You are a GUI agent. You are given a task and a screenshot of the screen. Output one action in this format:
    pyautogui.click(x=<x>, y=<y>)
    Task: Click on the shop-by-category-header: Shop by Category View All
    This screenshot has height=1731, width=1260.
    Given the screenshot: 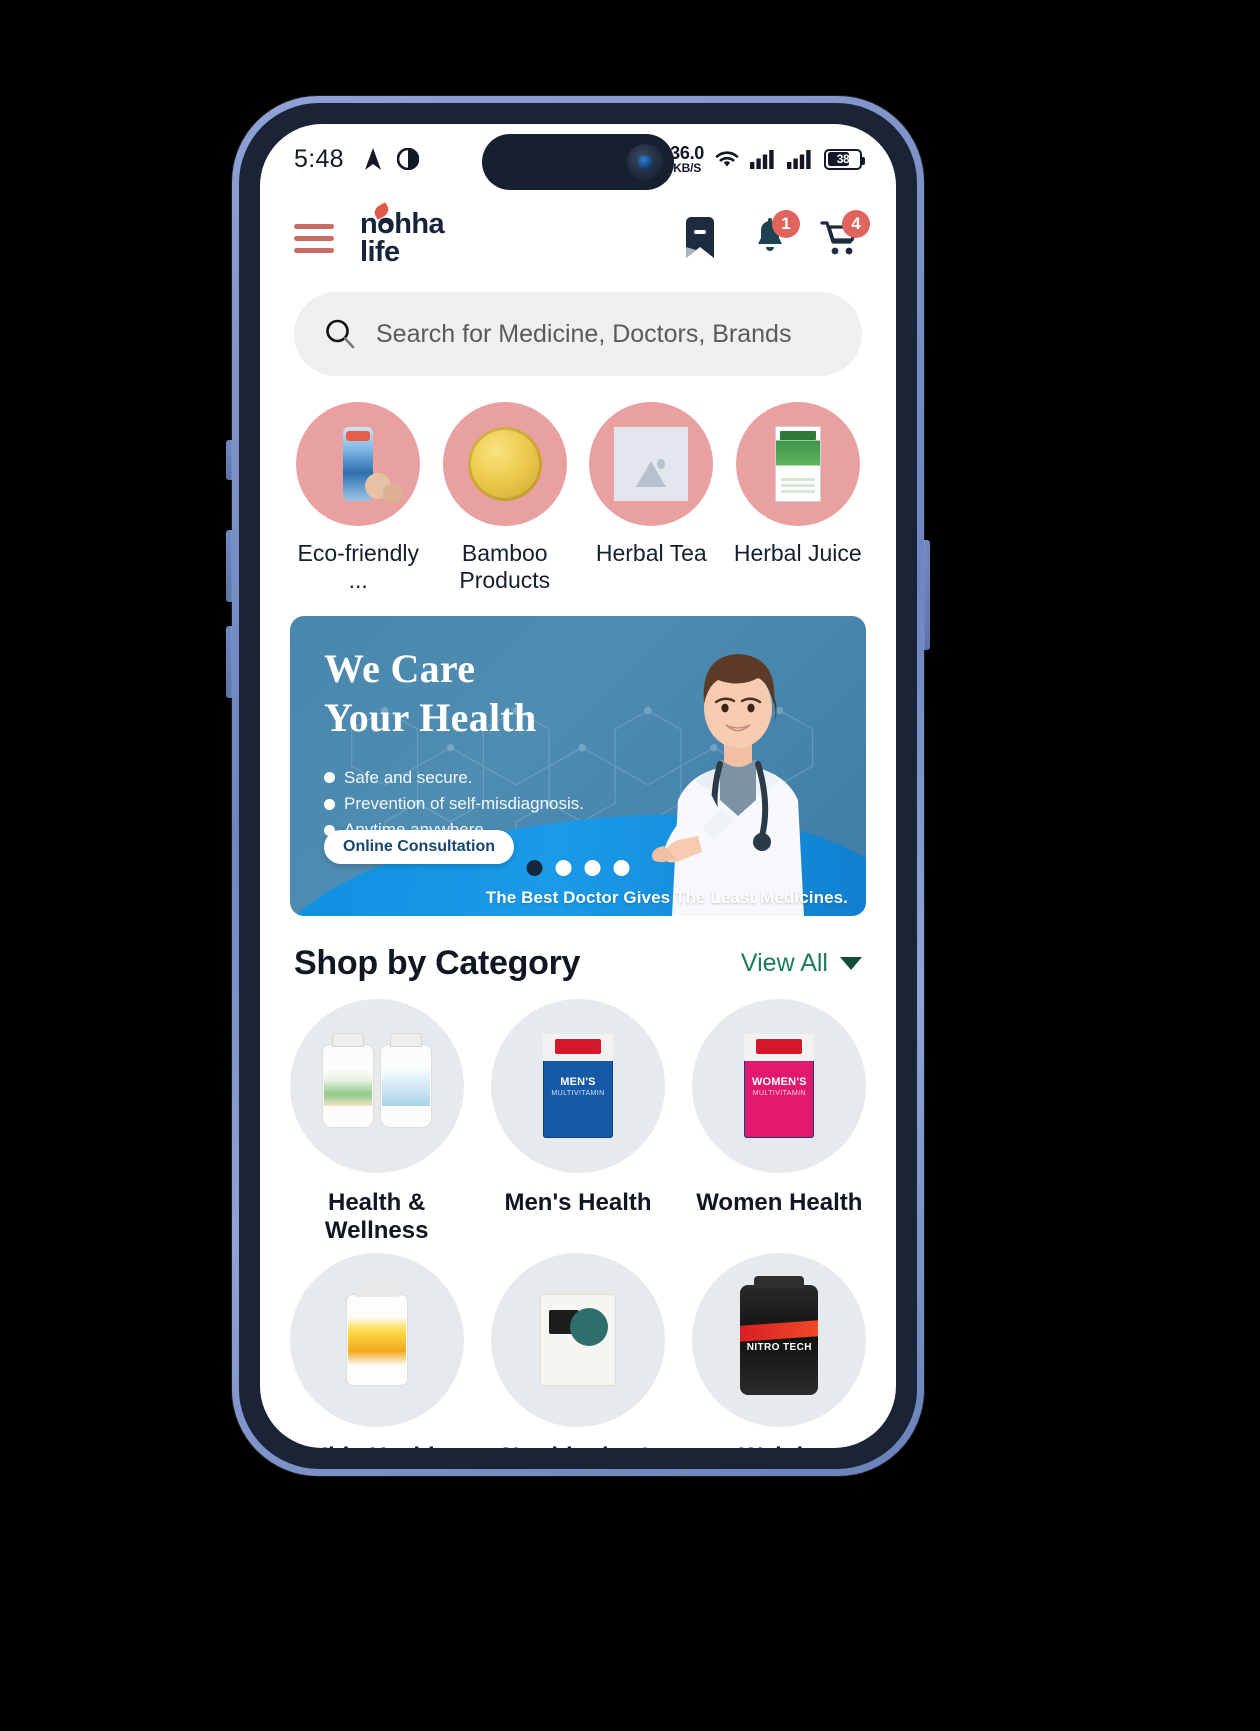 What is the action you would take?
    pyautogui.click(x=578, y=949)
    